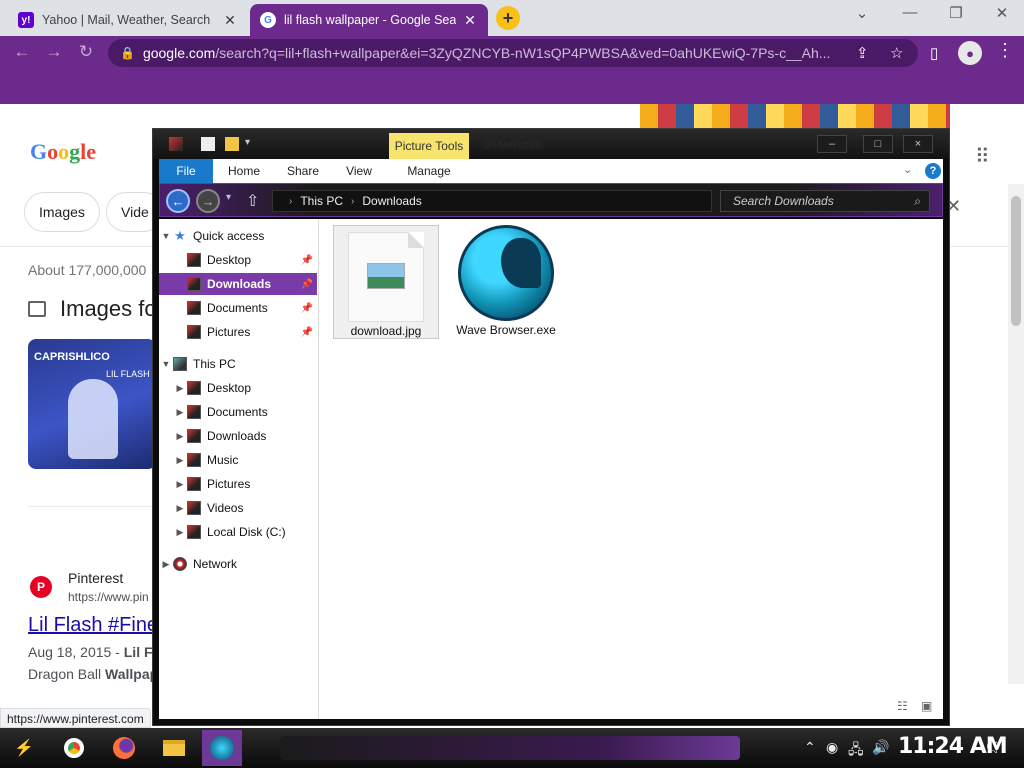 The width and height of the screenshot is (1024, 768). I want to click on restore-button: ❐, so click(956, 13).